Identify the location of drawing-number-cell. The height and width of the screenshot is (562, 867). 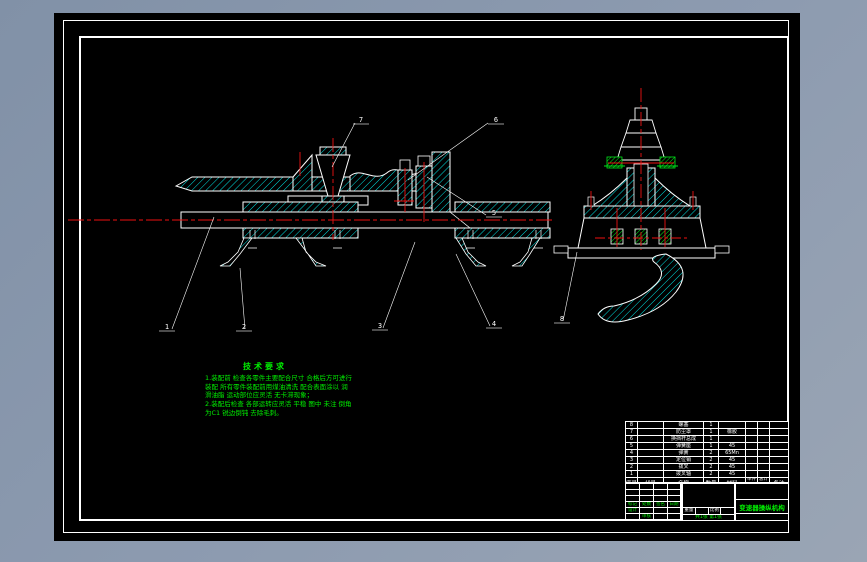
(762, 492).